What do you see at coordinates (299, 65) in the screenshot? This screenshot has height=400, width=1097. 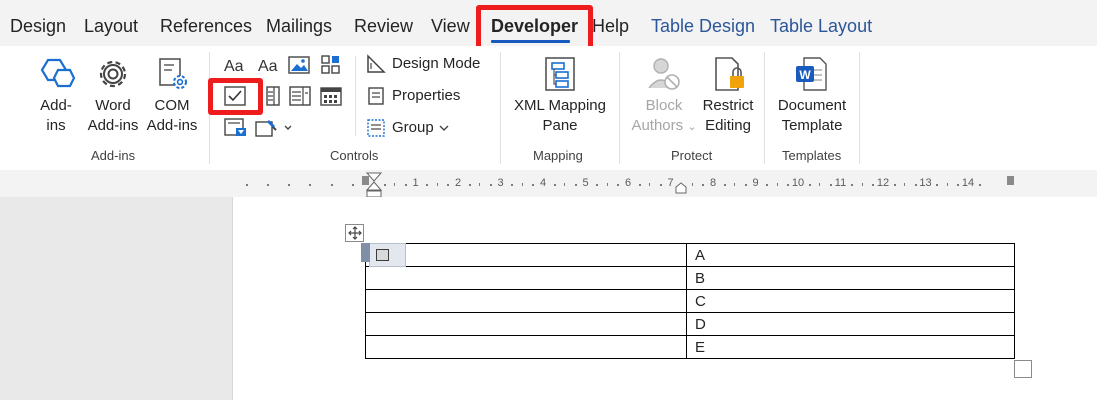 I see `picture-content-control-icon` at bounding box center [299, 65].